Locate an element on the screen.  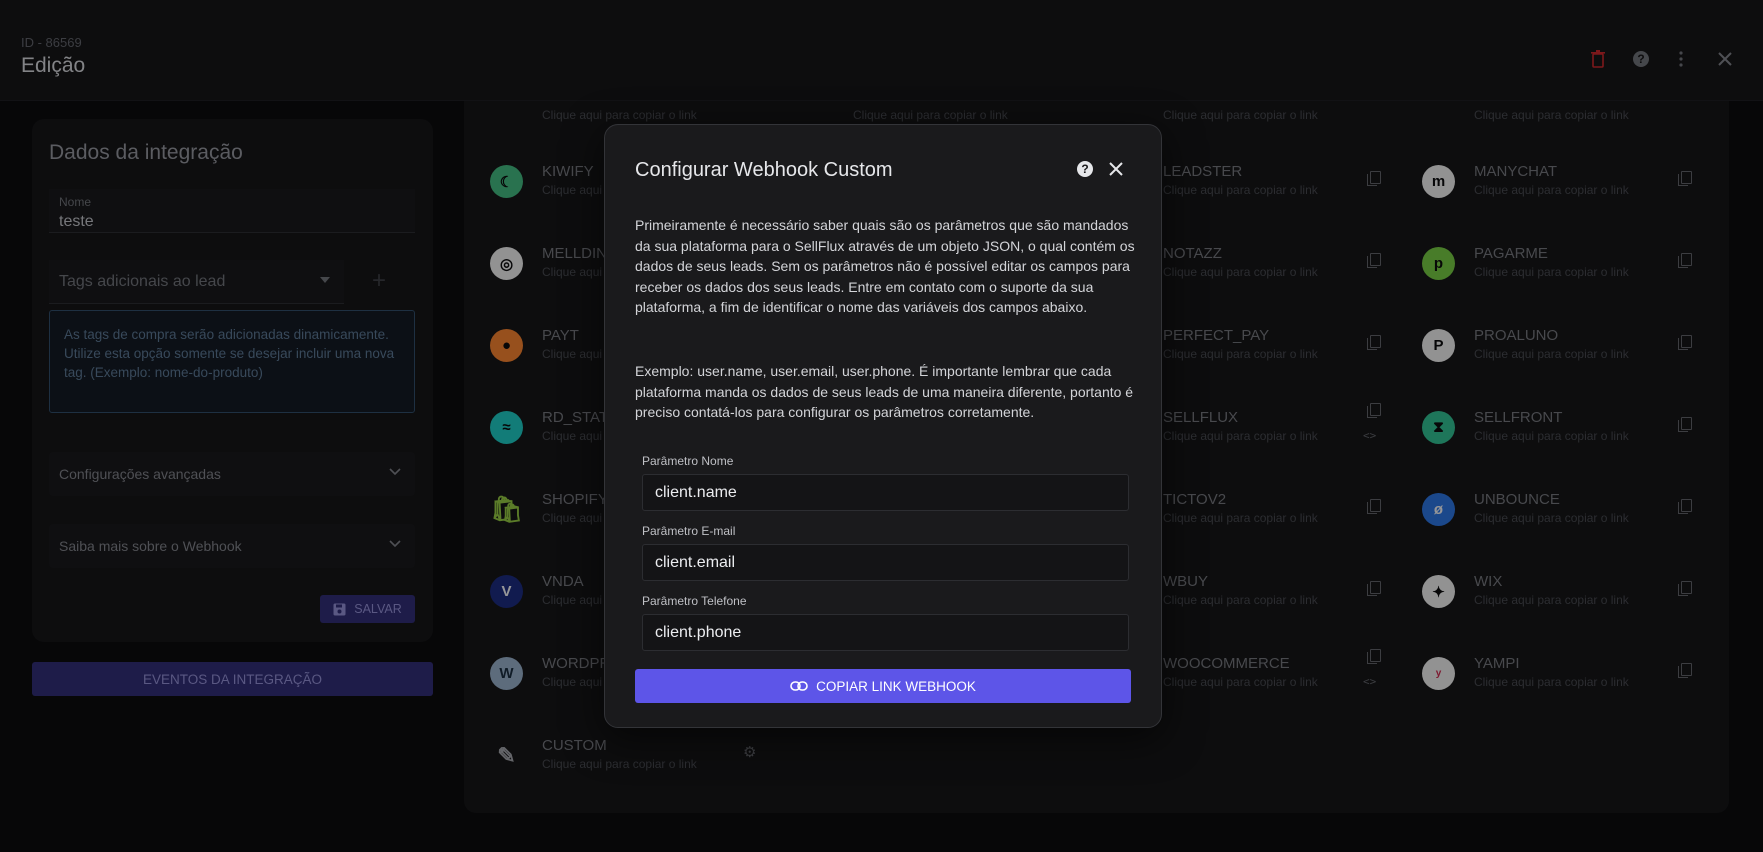
param-email-label: Parâmetro E-mail is located at coordinates (689, 531).